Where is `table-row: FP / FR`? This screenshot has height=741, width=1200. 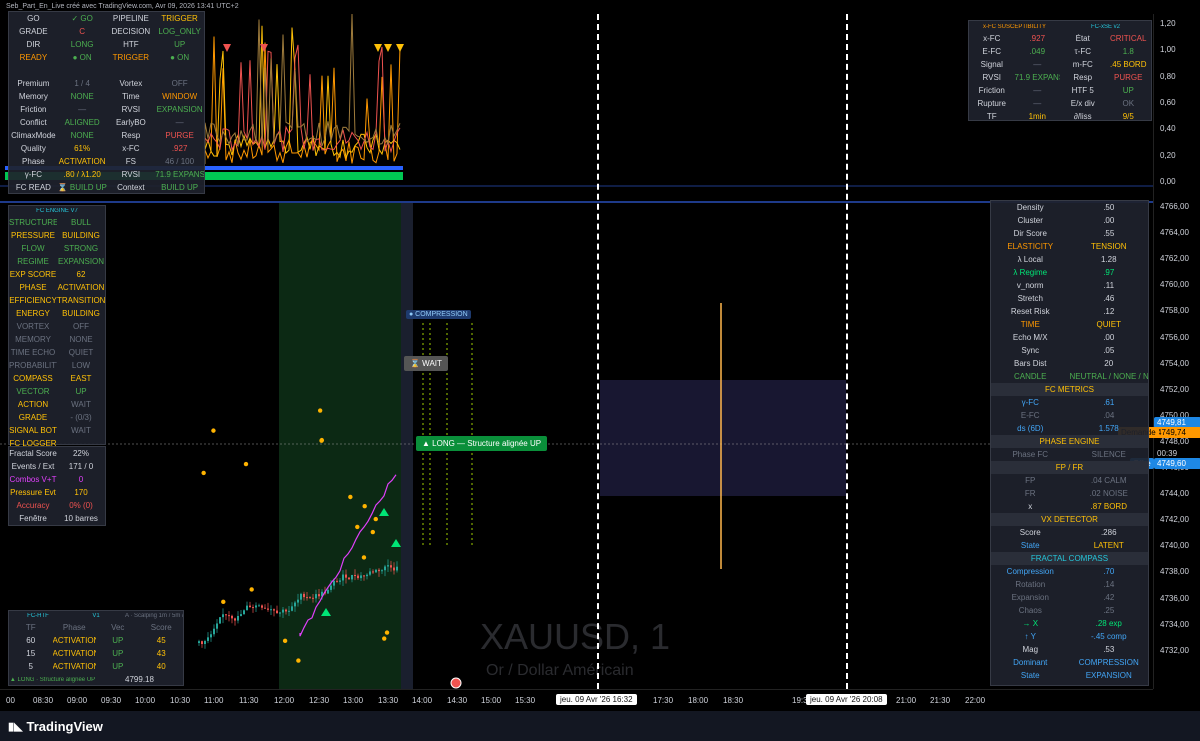
table-row: FP / FR is located at coordinates (1069, 467).